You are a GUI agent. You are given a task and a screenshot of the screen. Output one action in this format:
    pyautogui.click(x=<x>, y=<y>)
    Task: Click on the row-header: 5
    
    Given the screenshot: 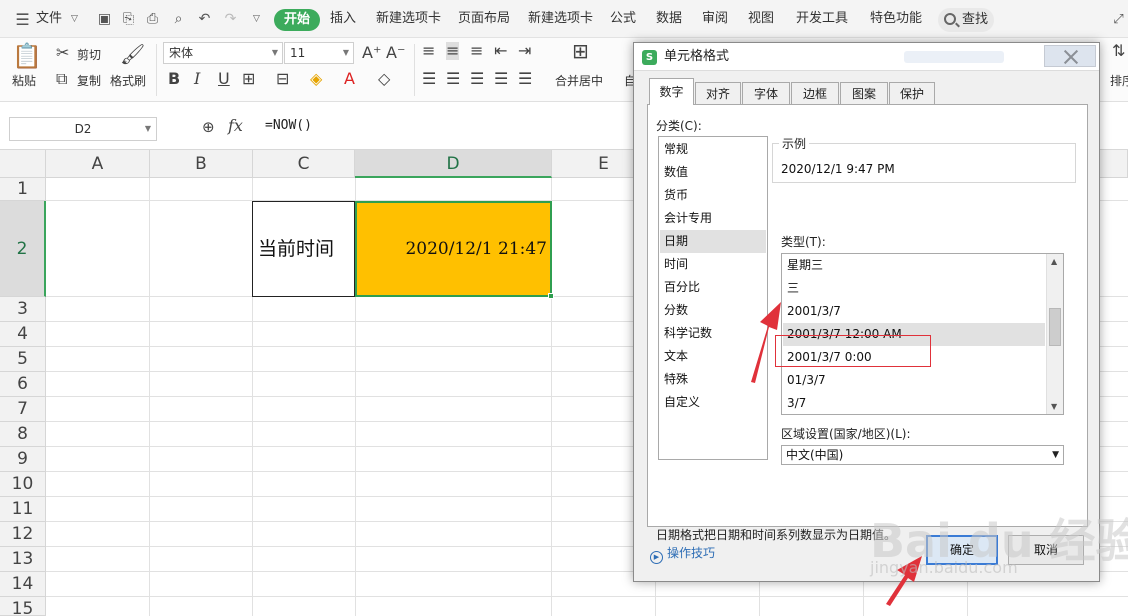 What is the action you would take?
    pyautogui.click(x=23, y=359)
    